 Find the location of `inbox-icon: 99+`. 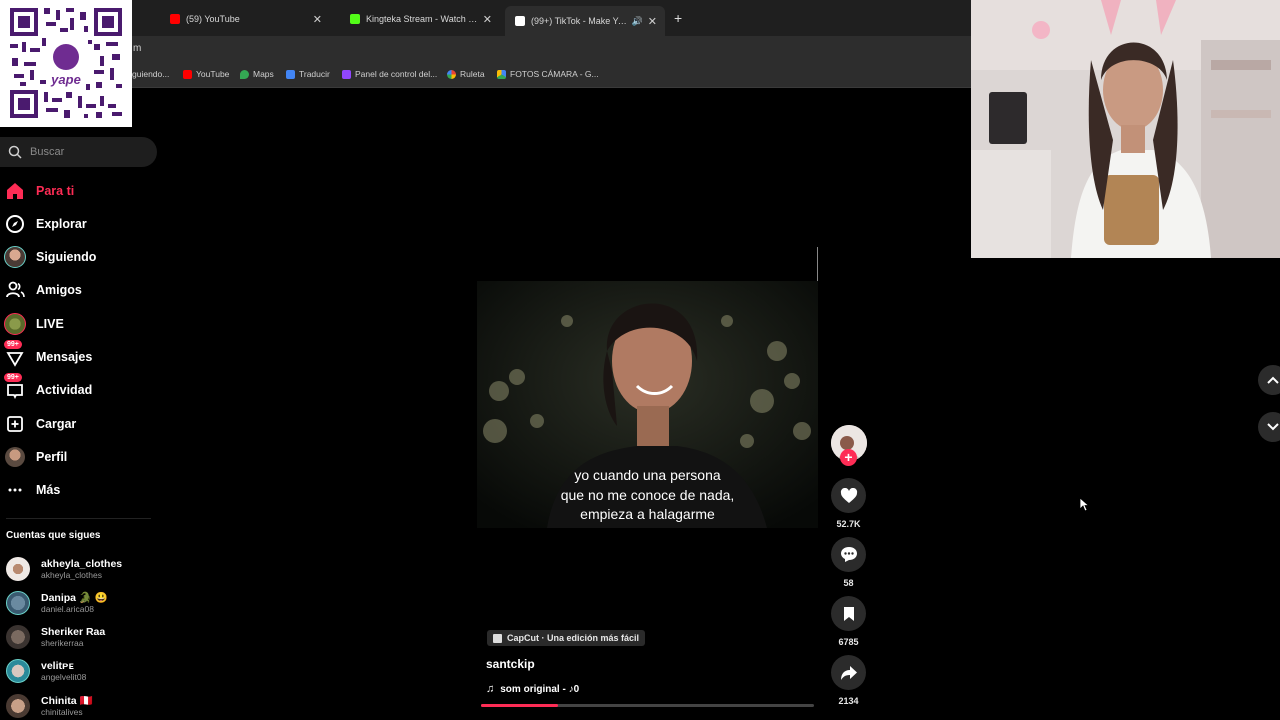

inbox-icon: 99+ is located at coordinates (15, 387).